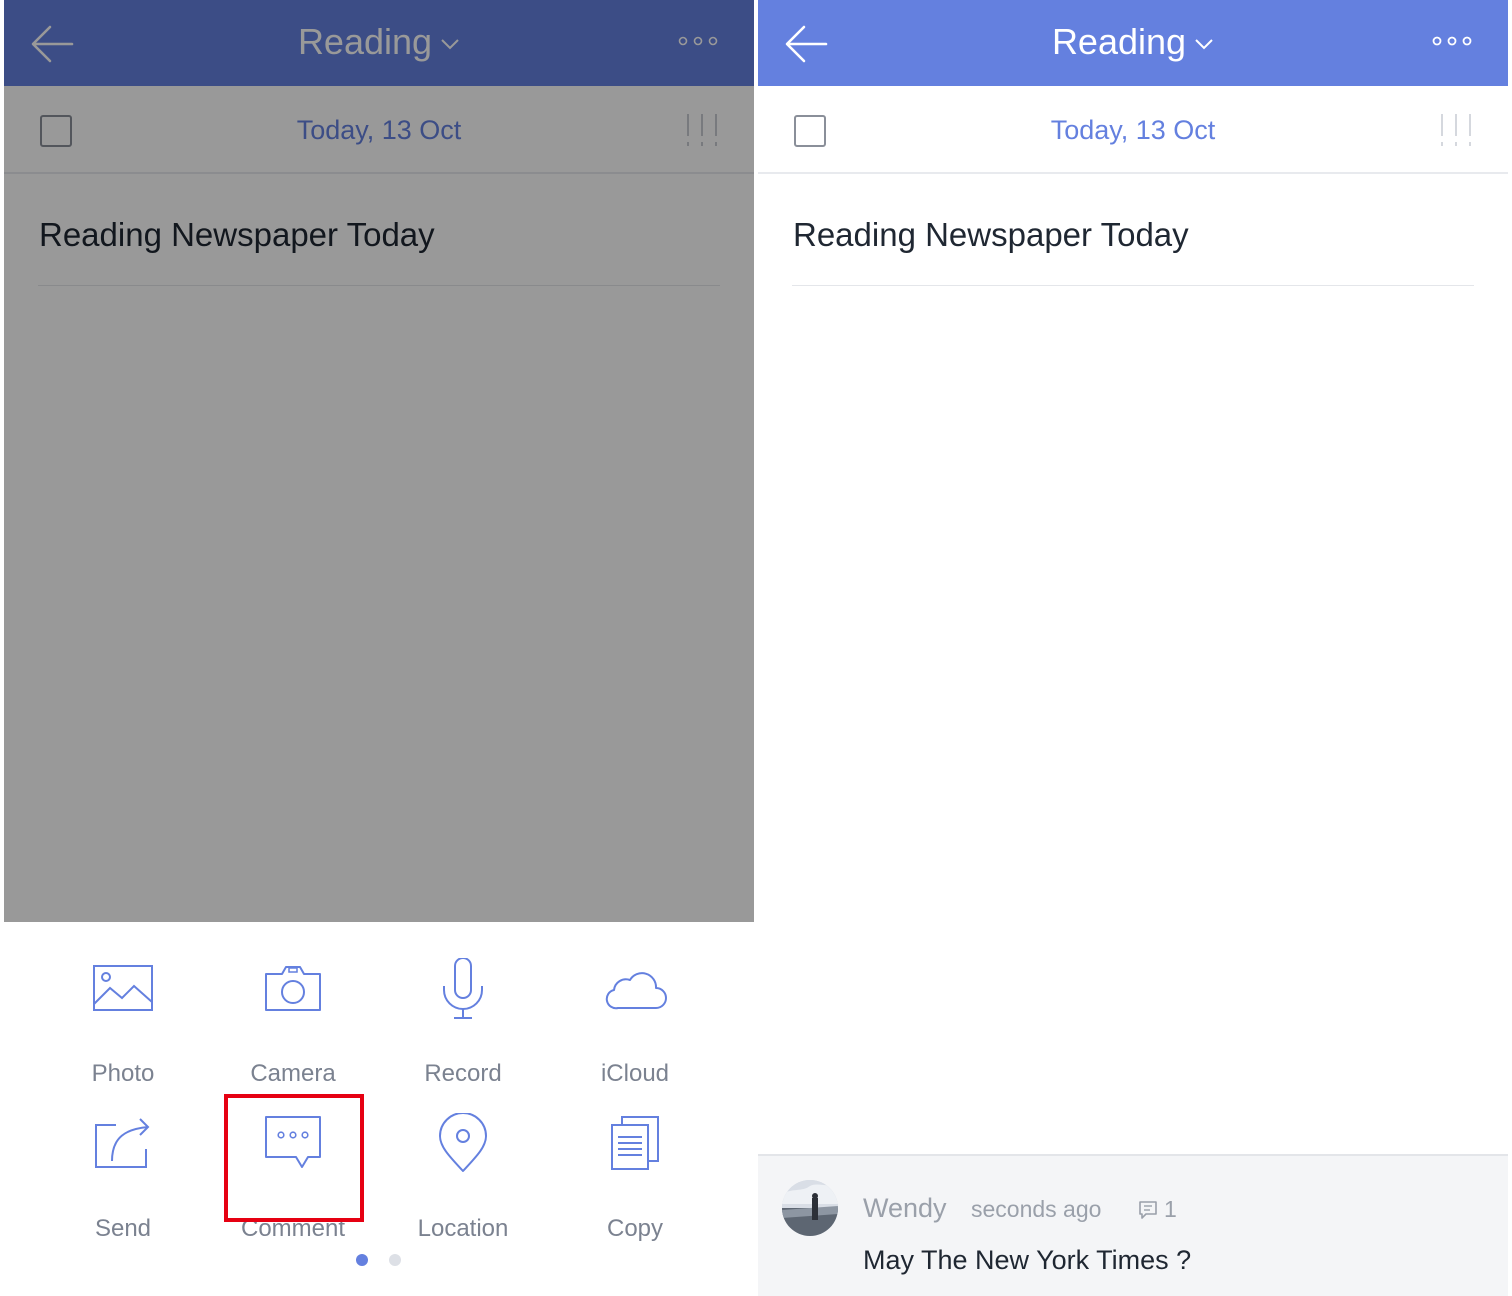 The height and width of the screenshot is (1296, 1512). I want to click on camera-button: Camera, so click(293, 1023).